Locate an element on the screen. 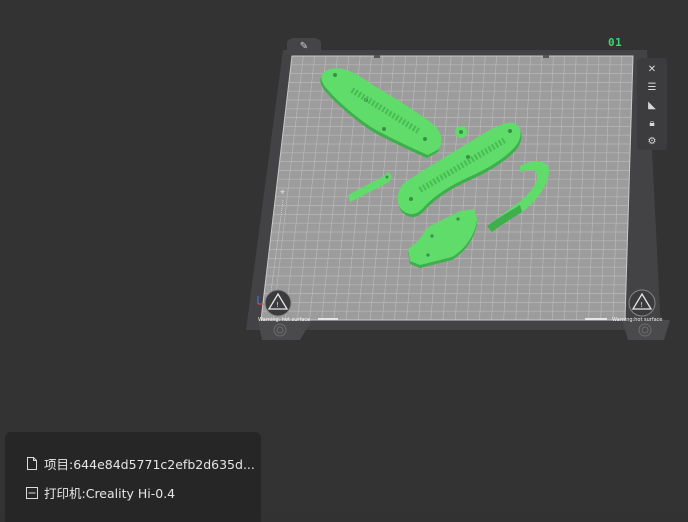 This screenshot has height=522, width=688. gear-icon: ⚙ is located at coordinates (652, 141).